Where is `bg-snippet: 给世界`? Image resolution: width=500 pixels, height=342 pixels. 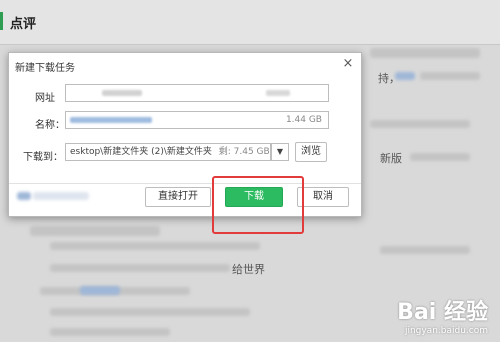
bg-snippet: 给世界 is located at coordinates (248, 269).